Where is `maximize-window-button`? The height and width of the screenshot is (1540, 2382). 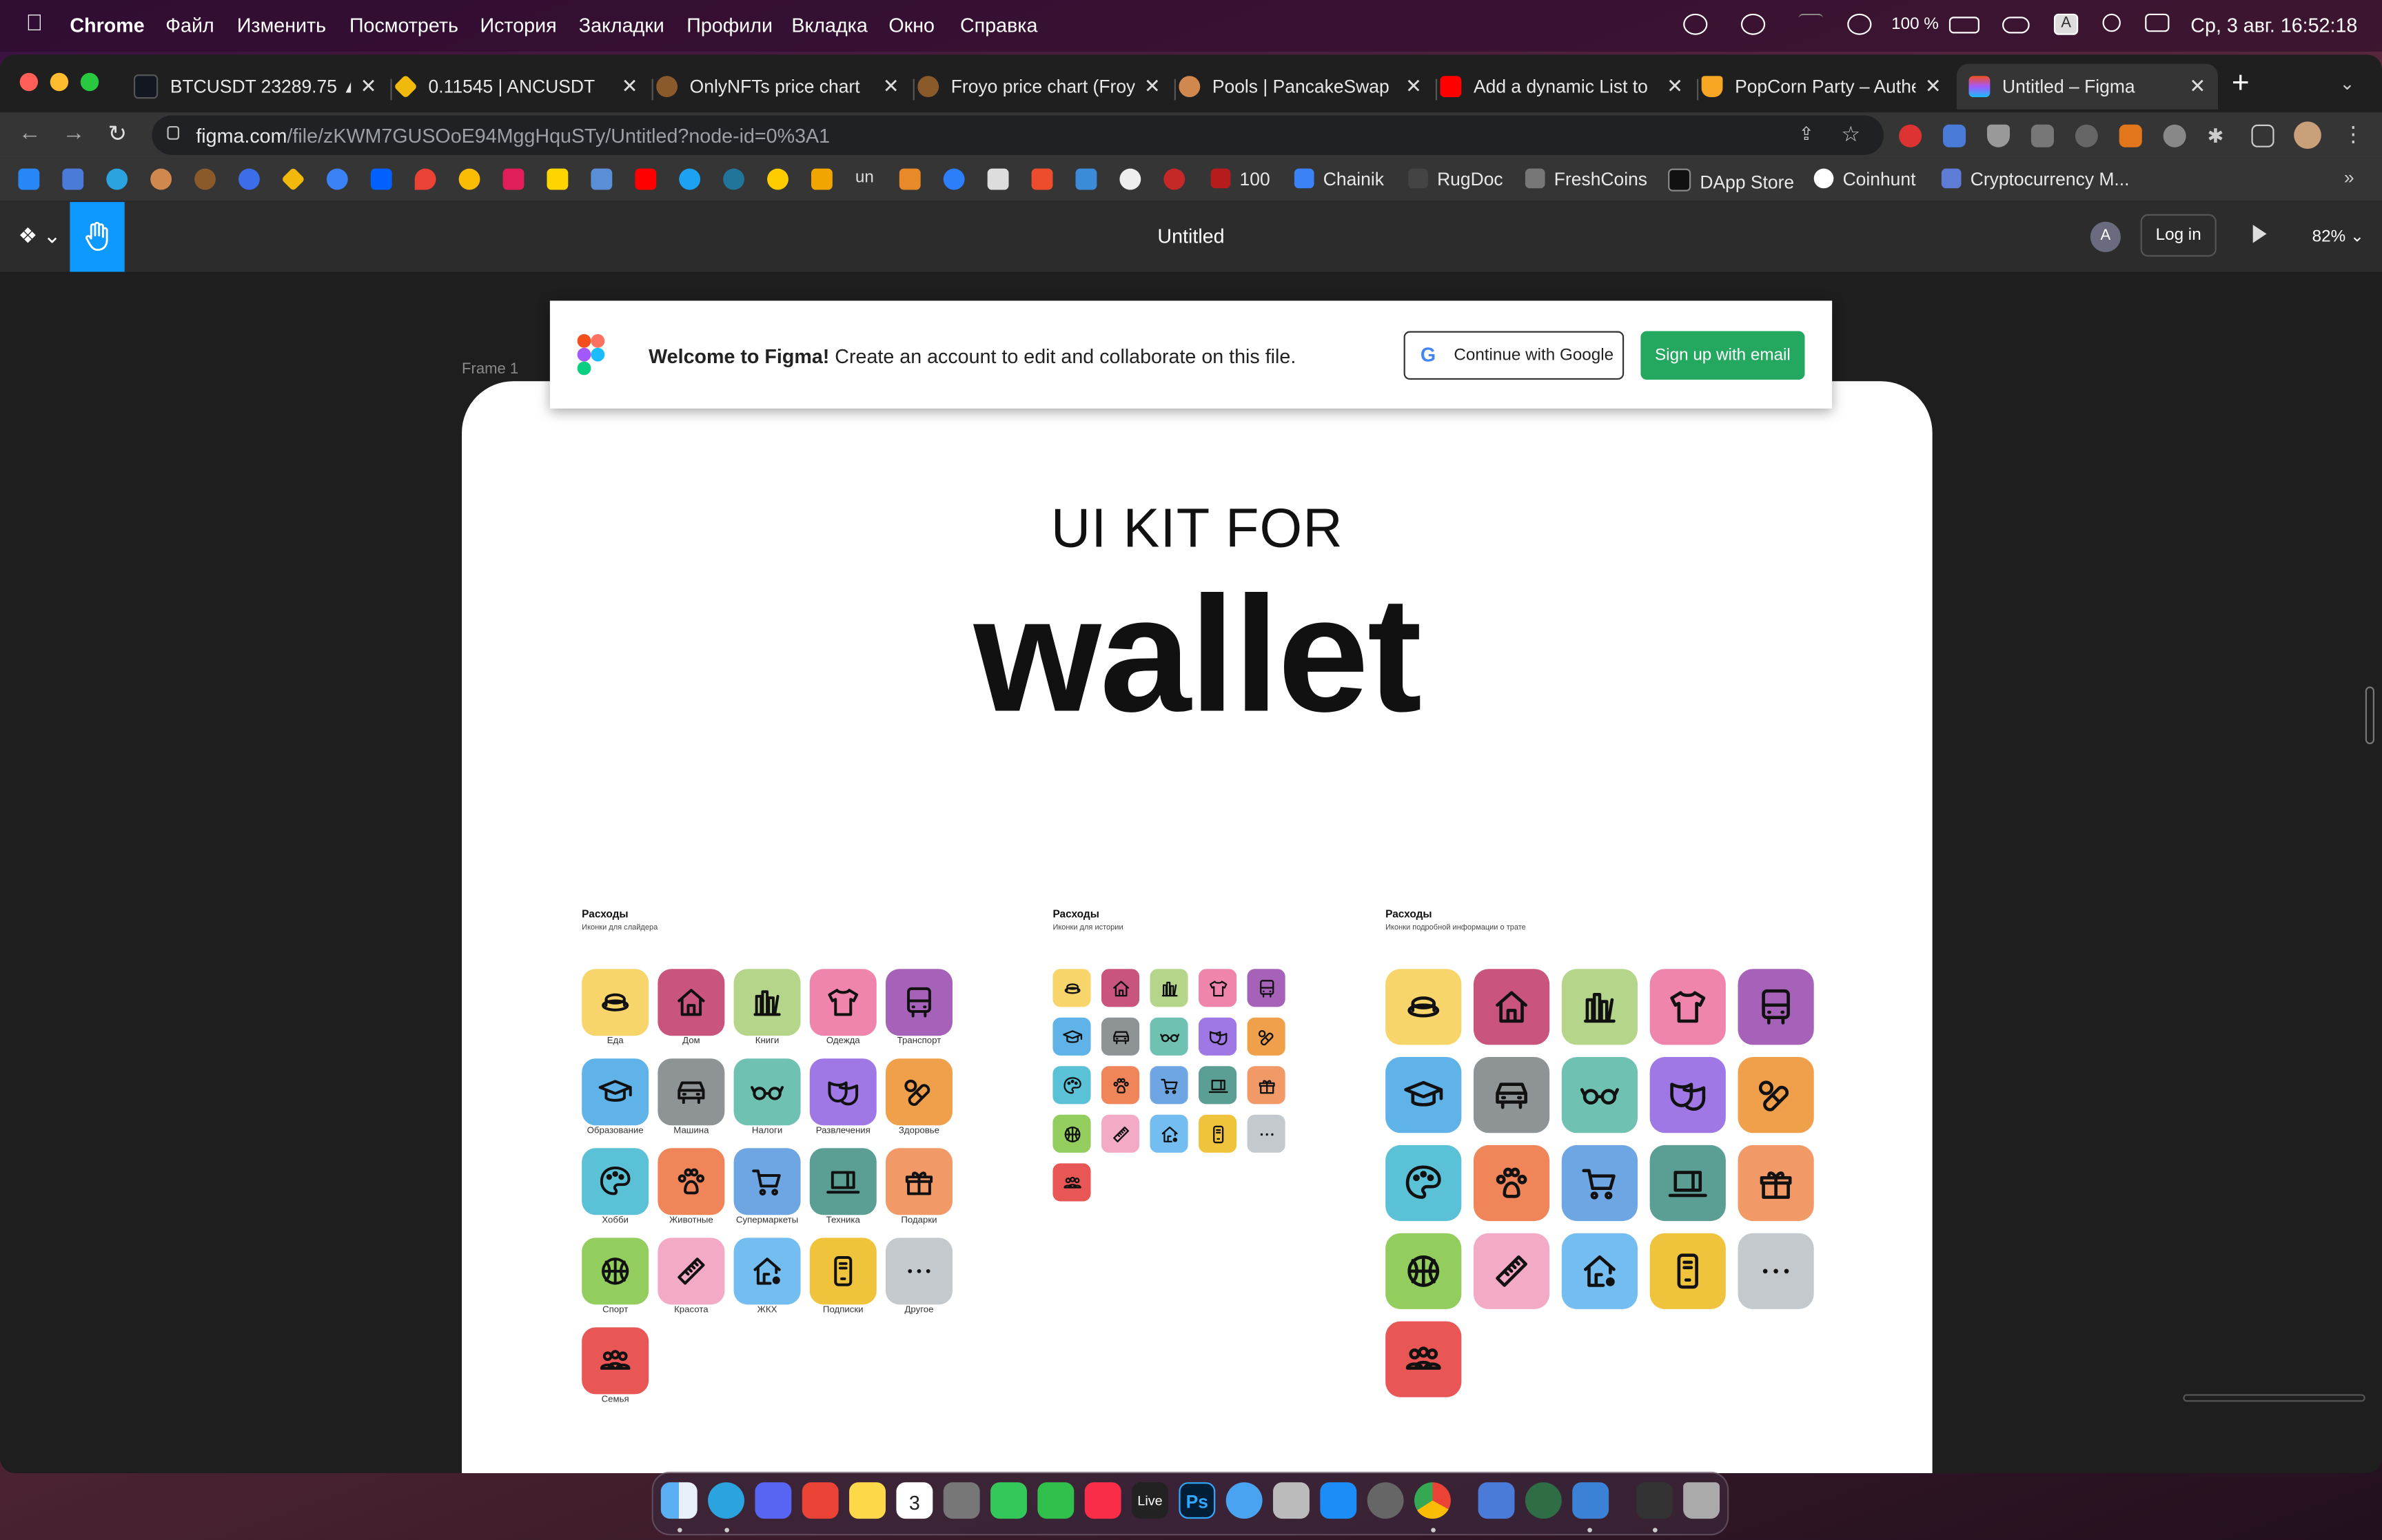 maximize-window-button is located at coordinates (89, 82).